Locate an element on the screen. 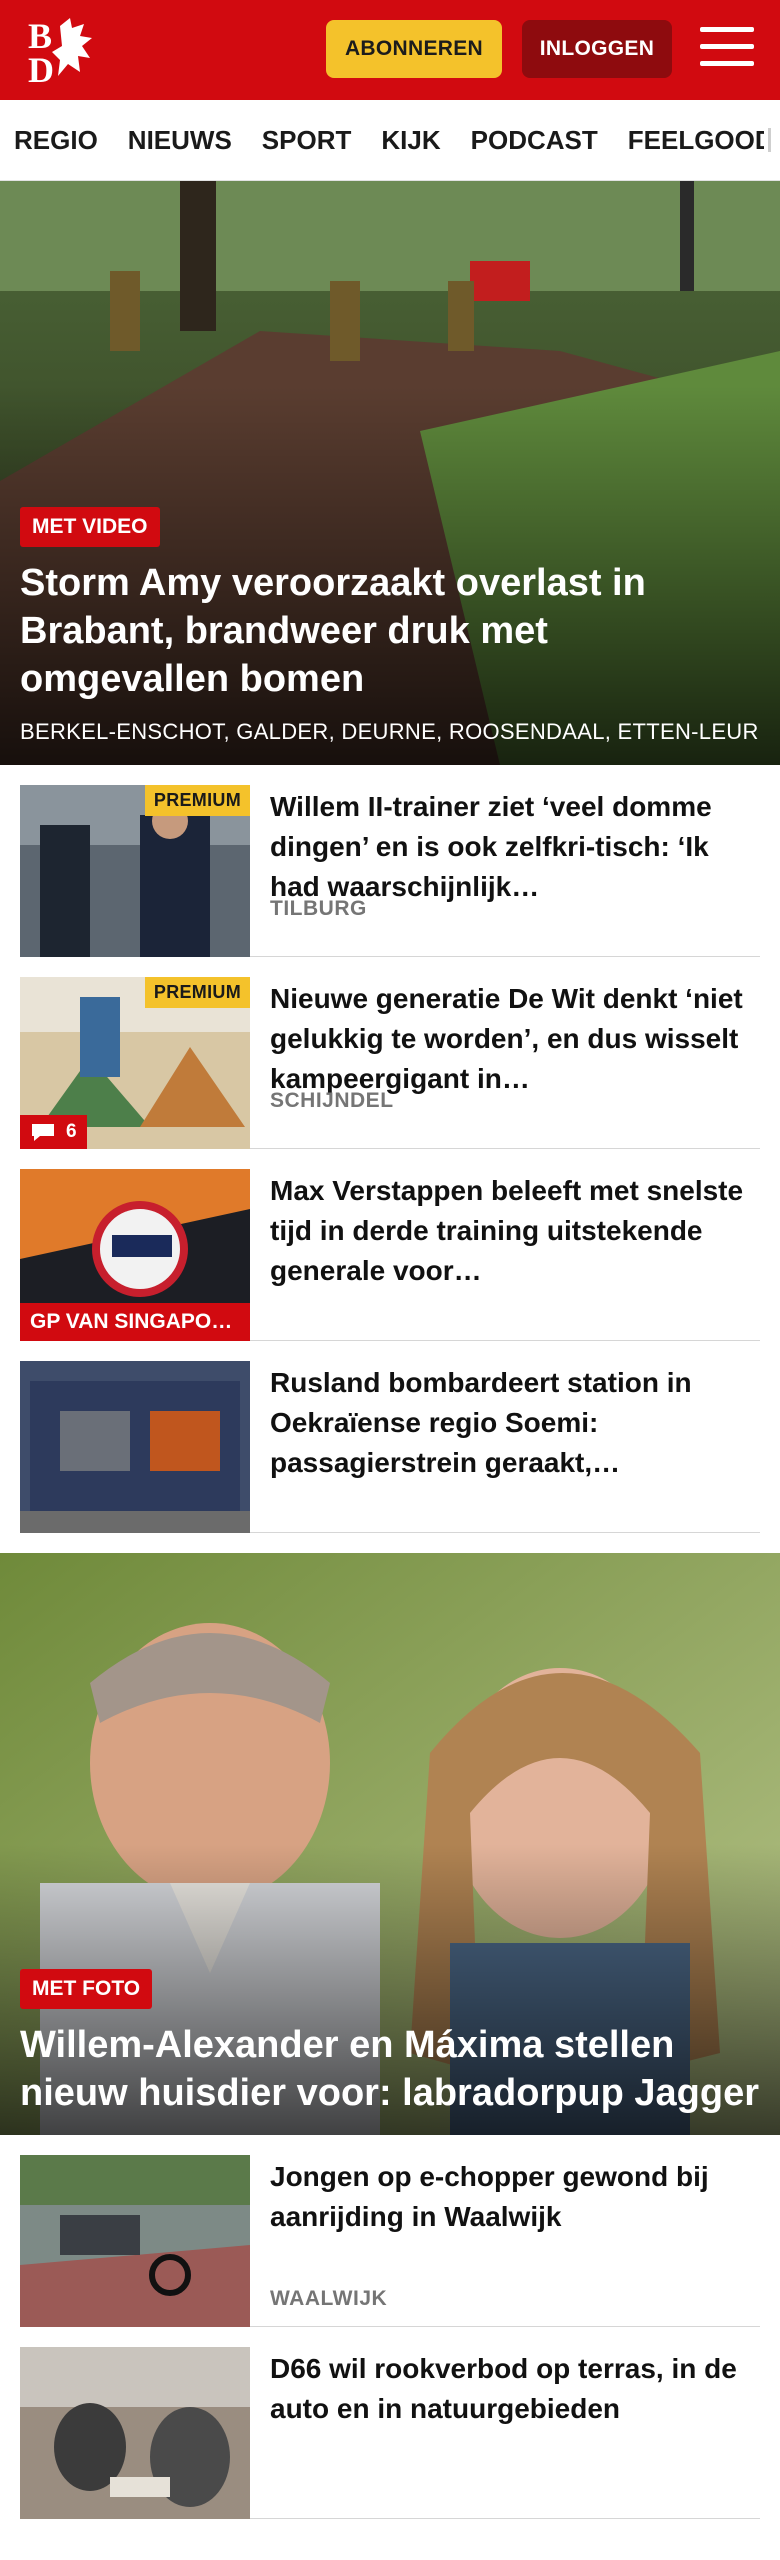 This screenshot has height=2560, width=780. photo-badge: MET FOTO is located at coordinates (86, 1989).